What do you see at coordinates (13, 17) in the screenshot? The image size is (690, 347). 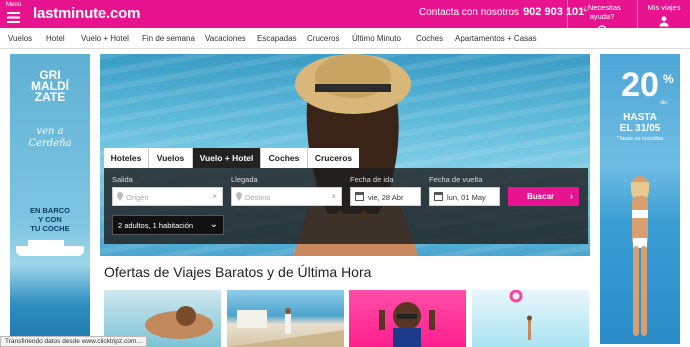 I see `hamburger-icon` at bounding box center [13, 17].